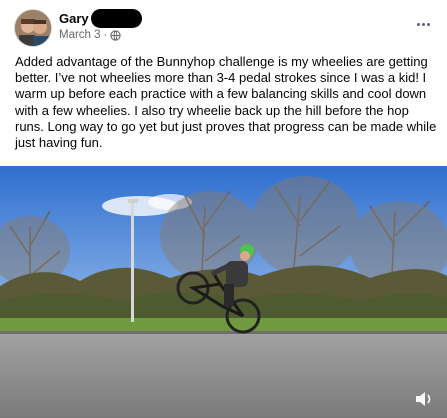  I want to click on globe-icon, so click(116, 35).